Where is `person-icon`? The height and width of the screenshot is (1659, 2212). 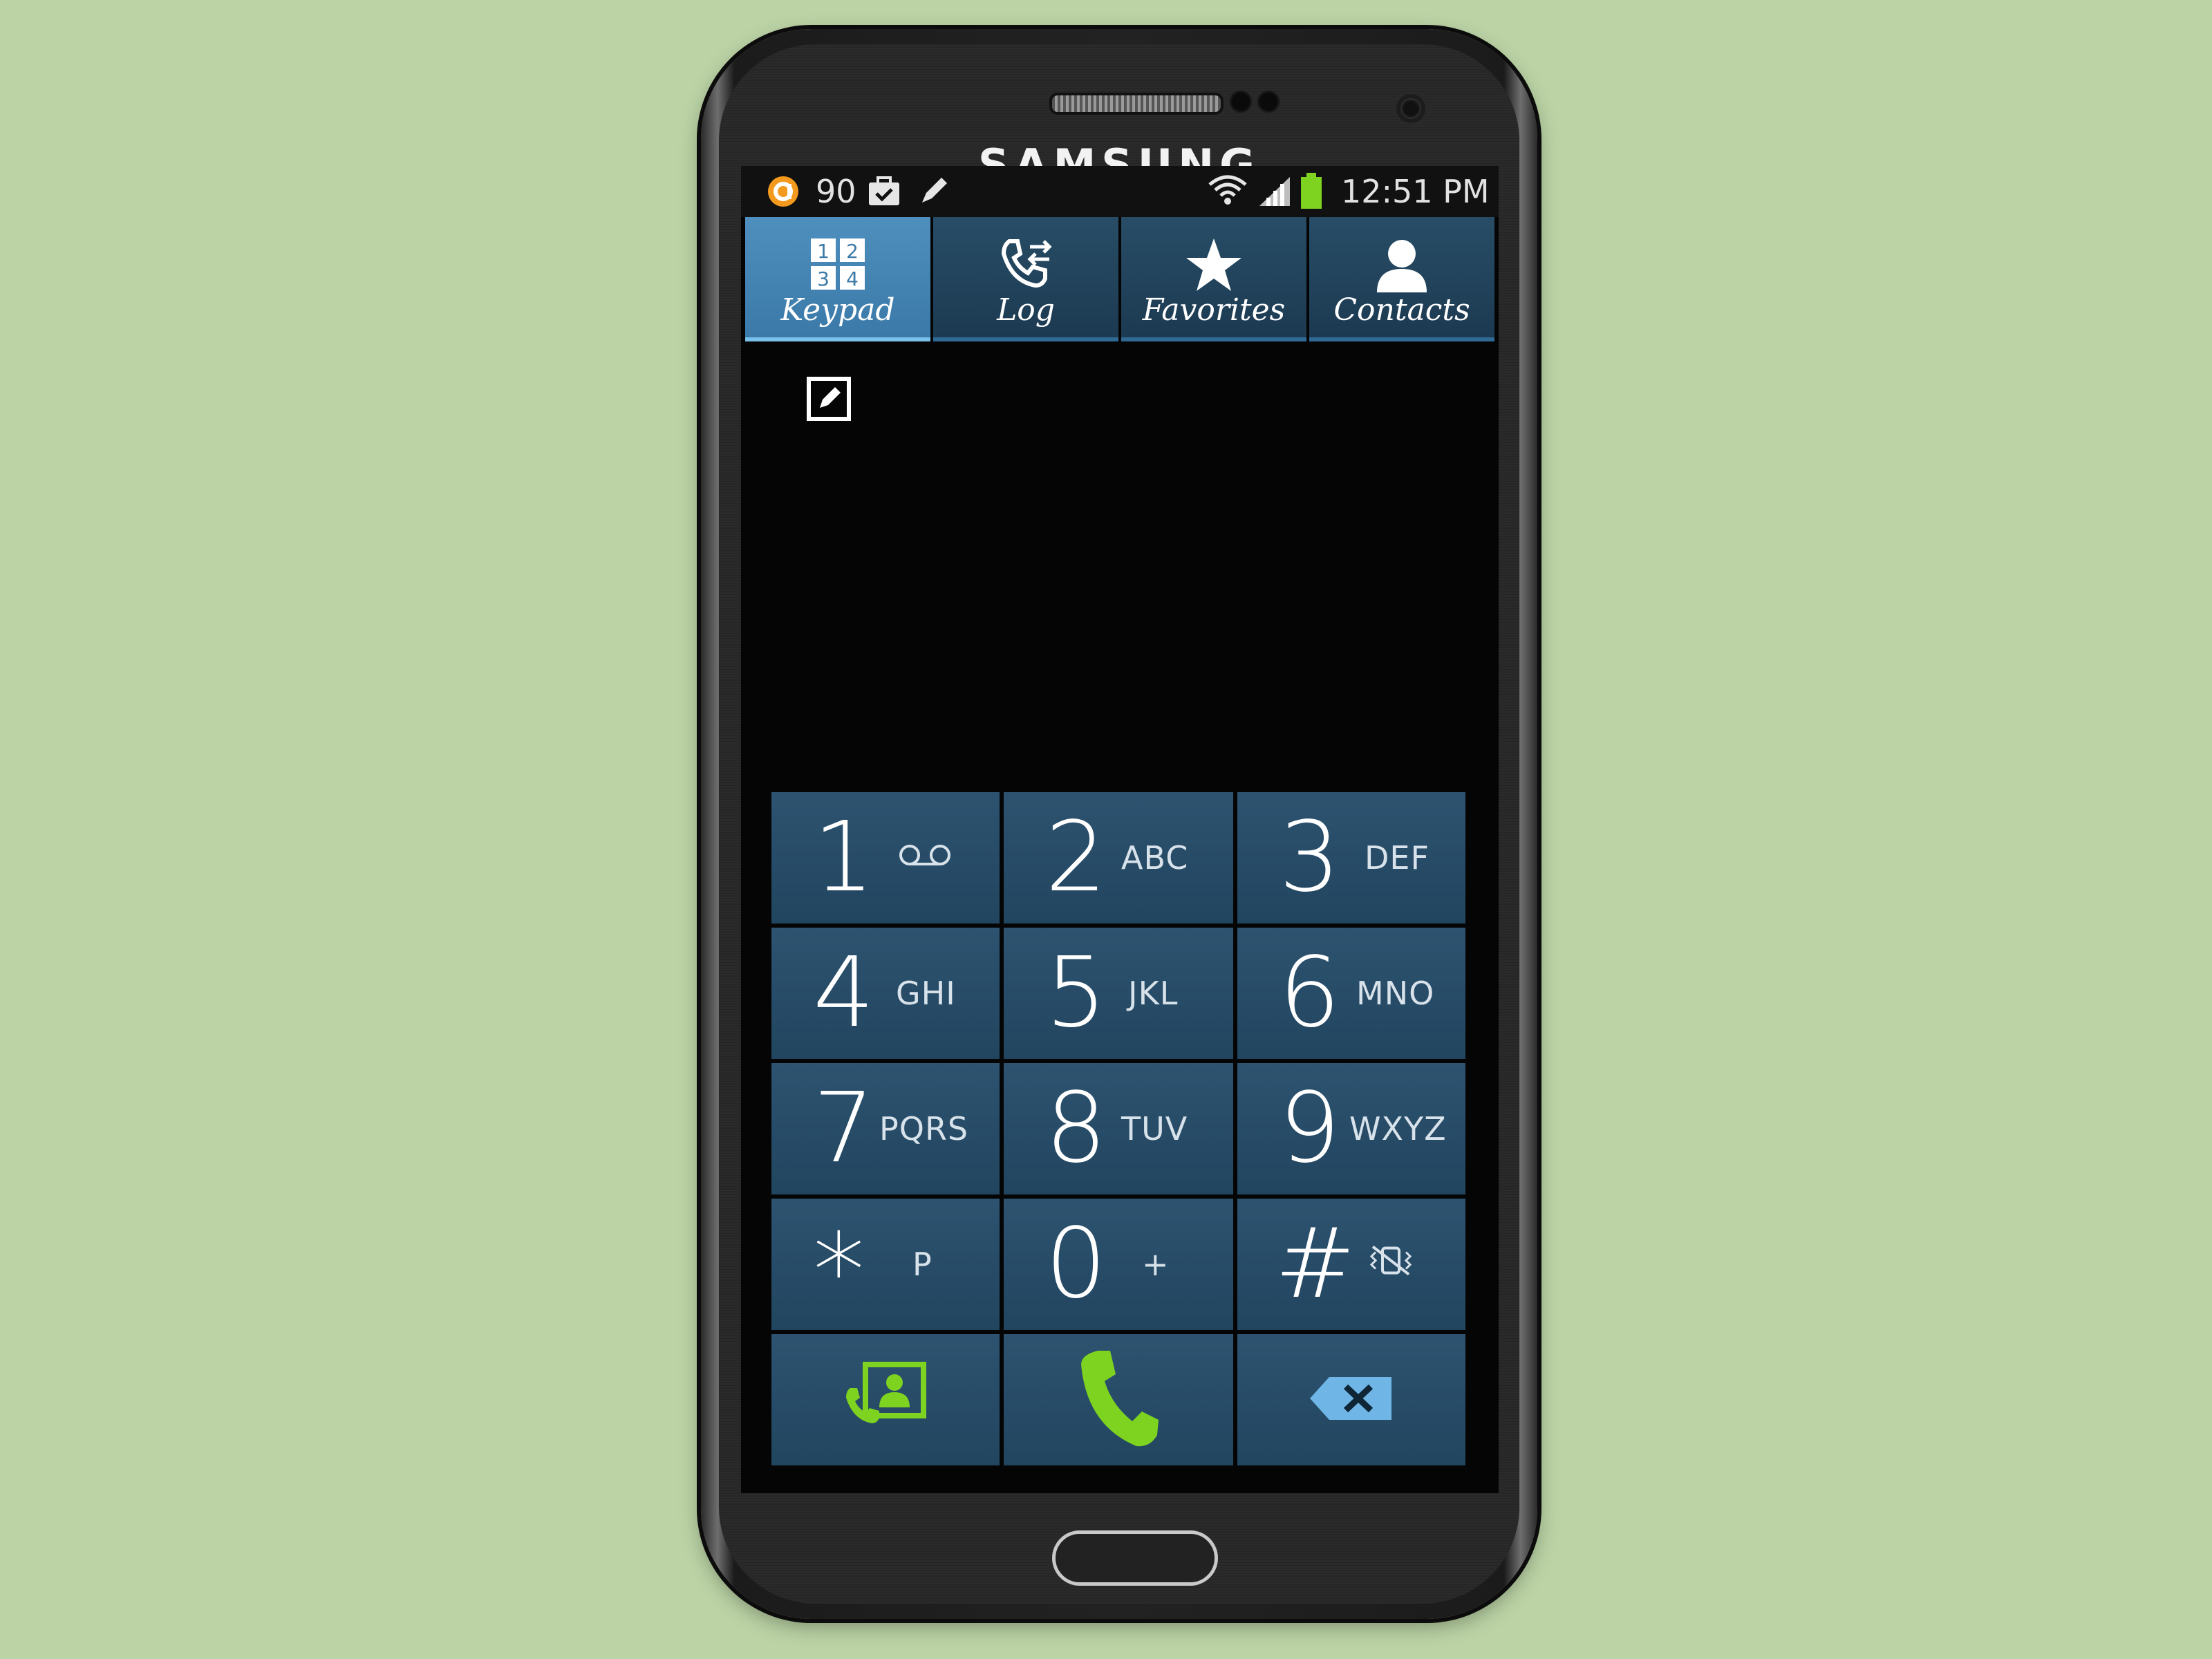
person-icon is located at coordinates (1402, 265).